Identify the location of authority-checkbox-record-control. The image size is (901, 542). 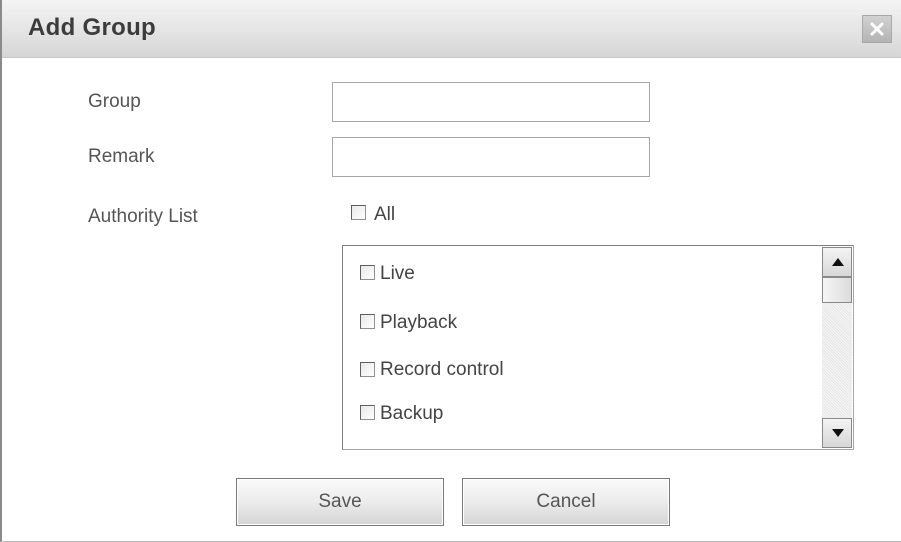
(367, 369).